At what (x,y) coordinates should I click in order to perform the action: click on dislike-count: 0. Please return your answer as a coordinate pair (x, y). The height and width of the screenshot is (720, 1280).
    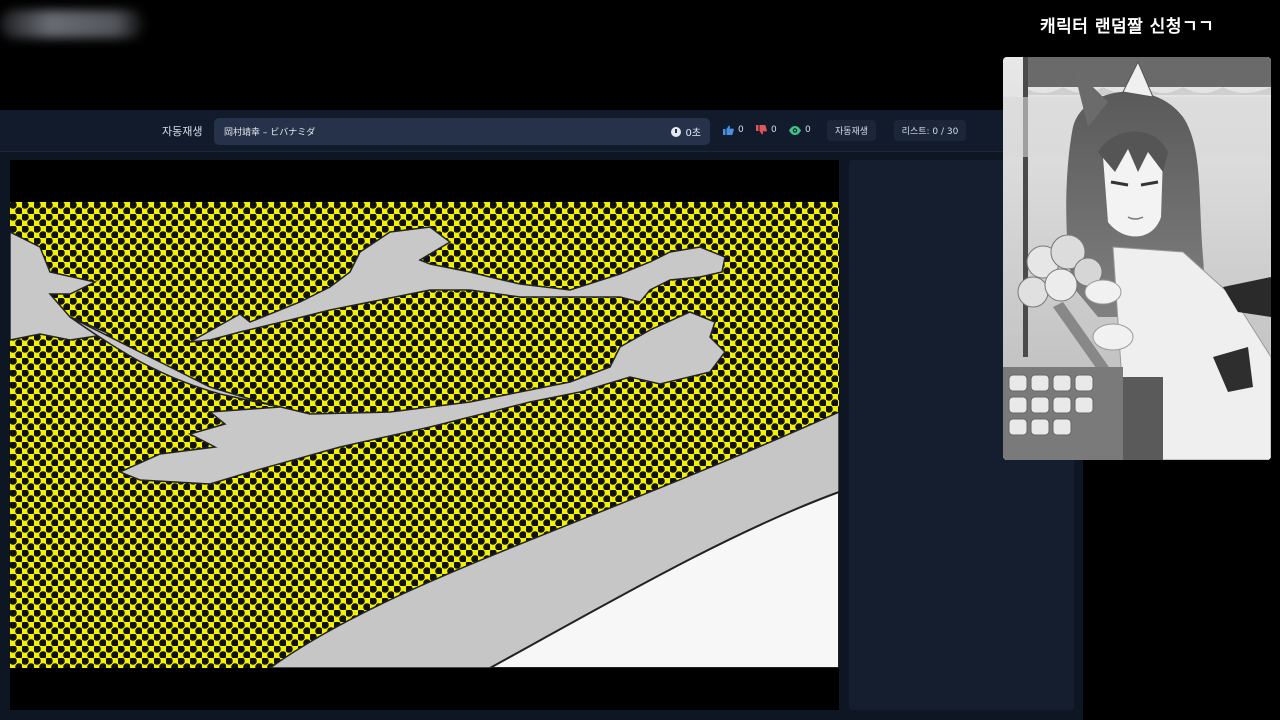
    Looking at the image, I should click on (774, 130).